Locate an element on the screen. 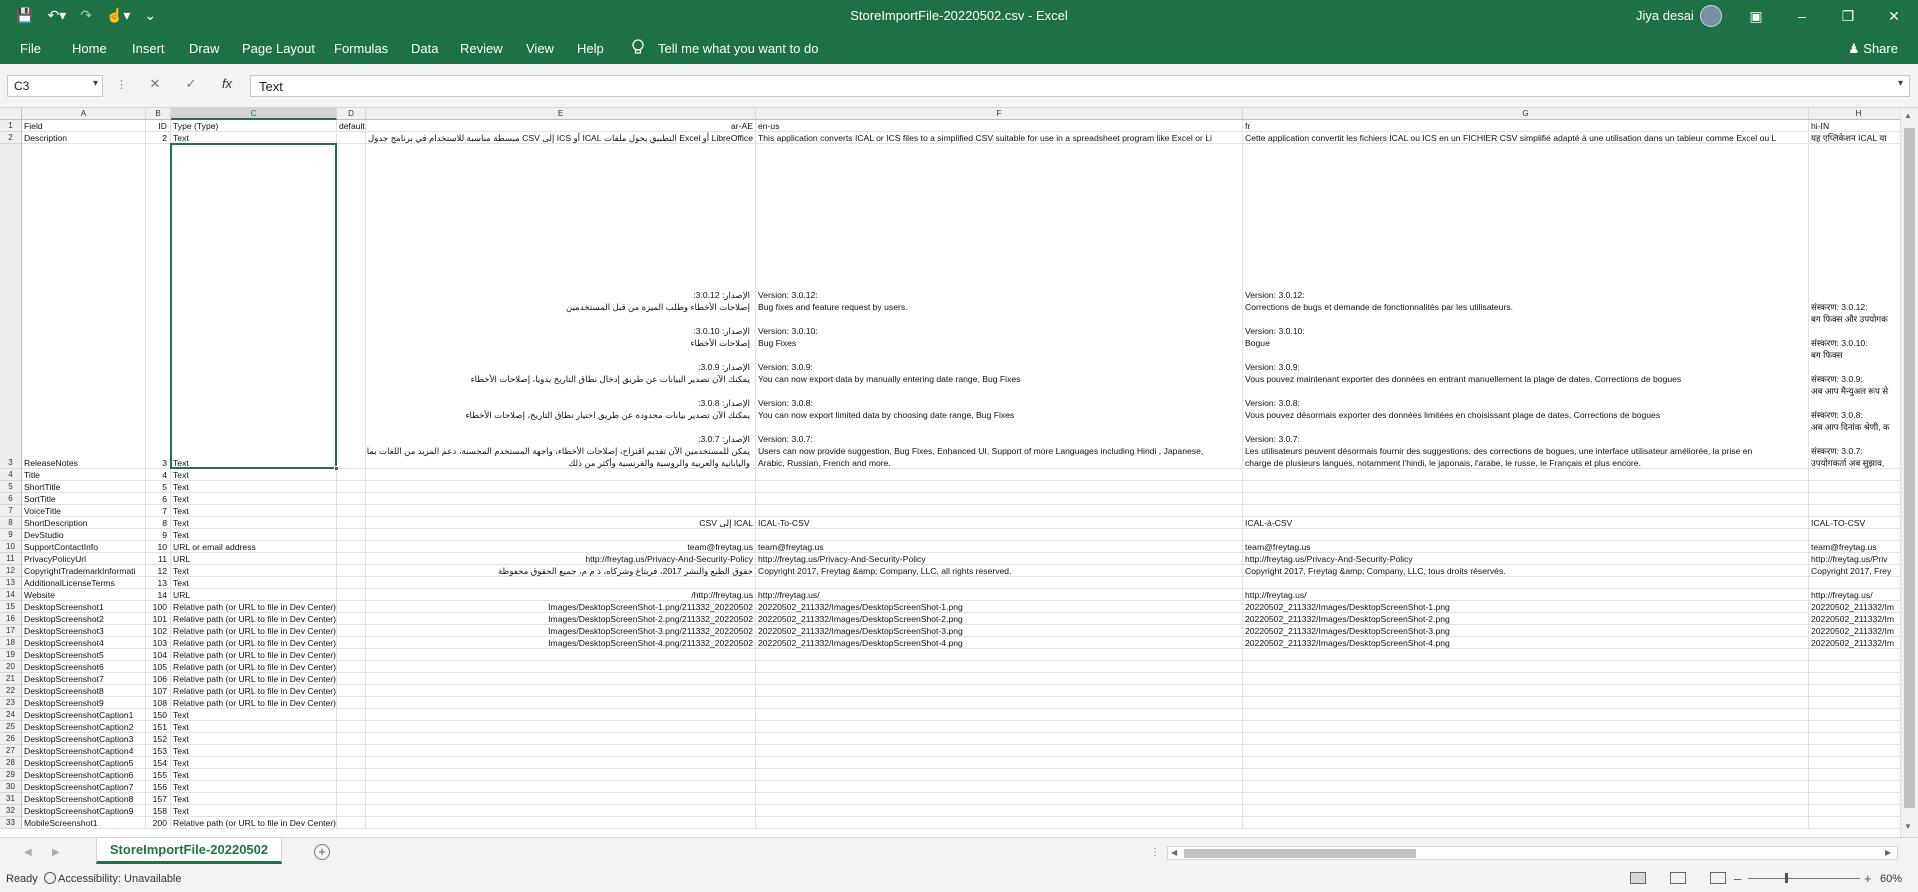  cell-ar-ae: team@freytag.us is located at coordinates (560, 547).